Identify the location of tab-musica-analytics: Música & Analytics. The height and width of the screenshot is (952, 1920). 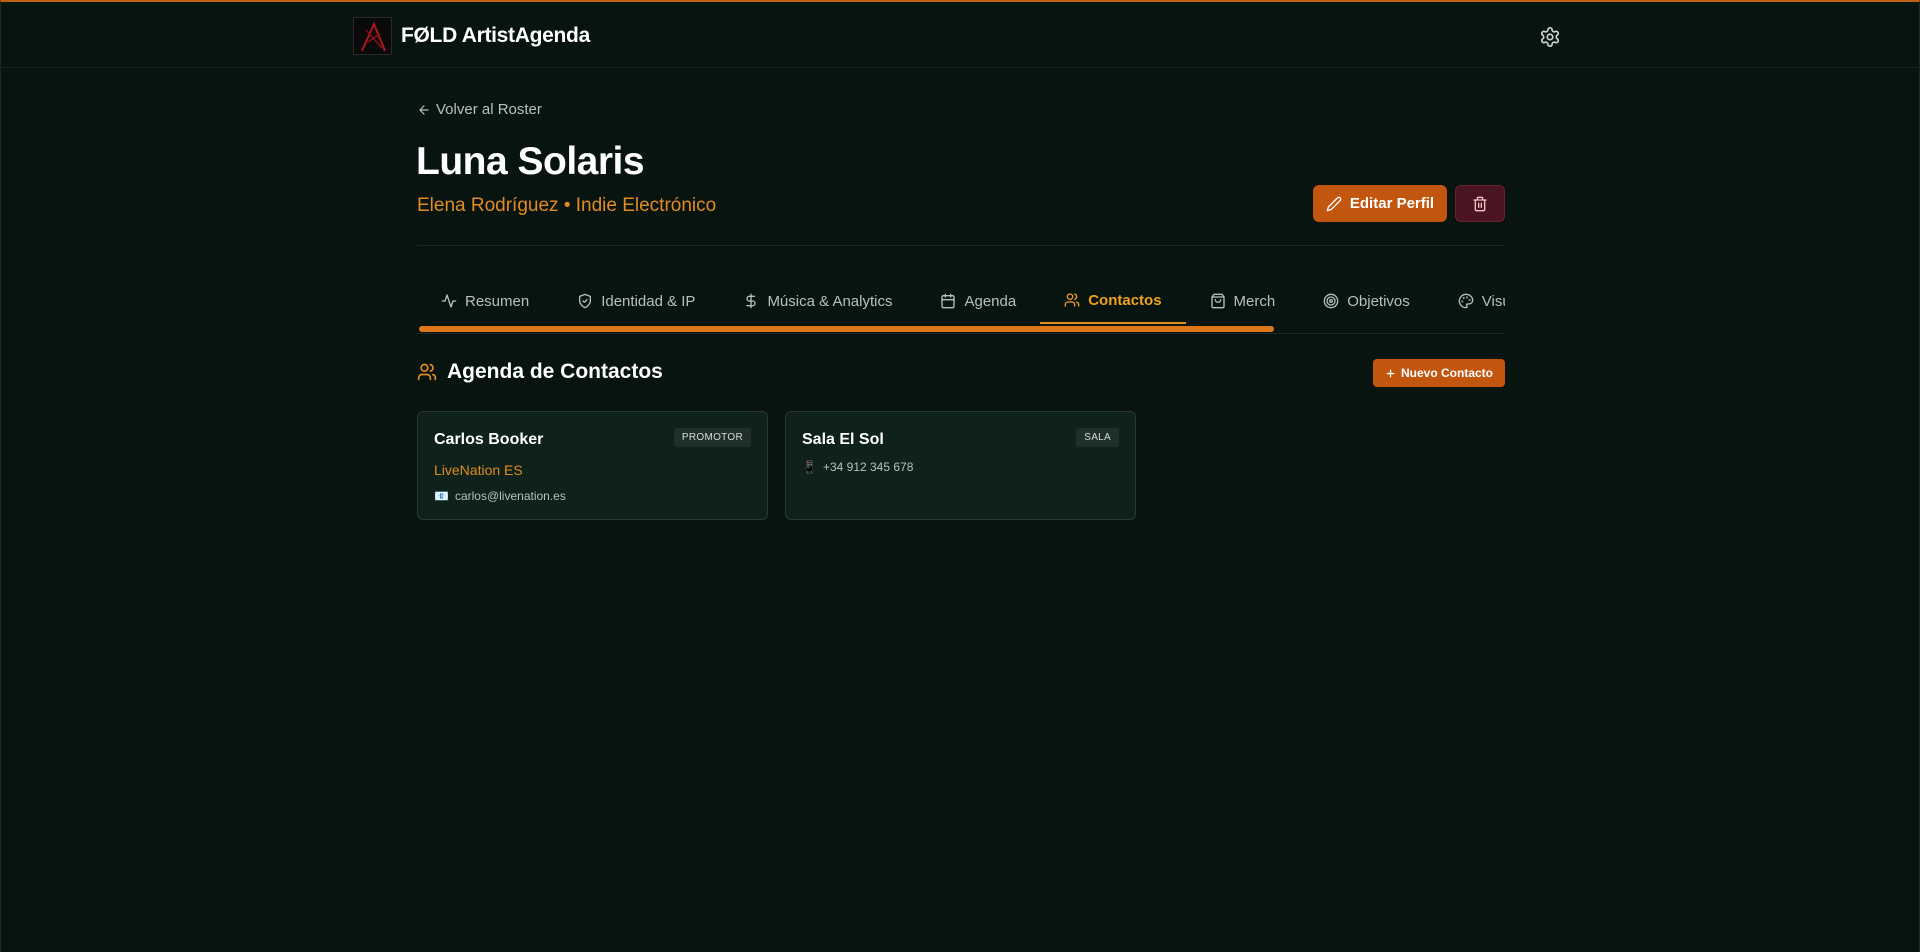
(817, 301).